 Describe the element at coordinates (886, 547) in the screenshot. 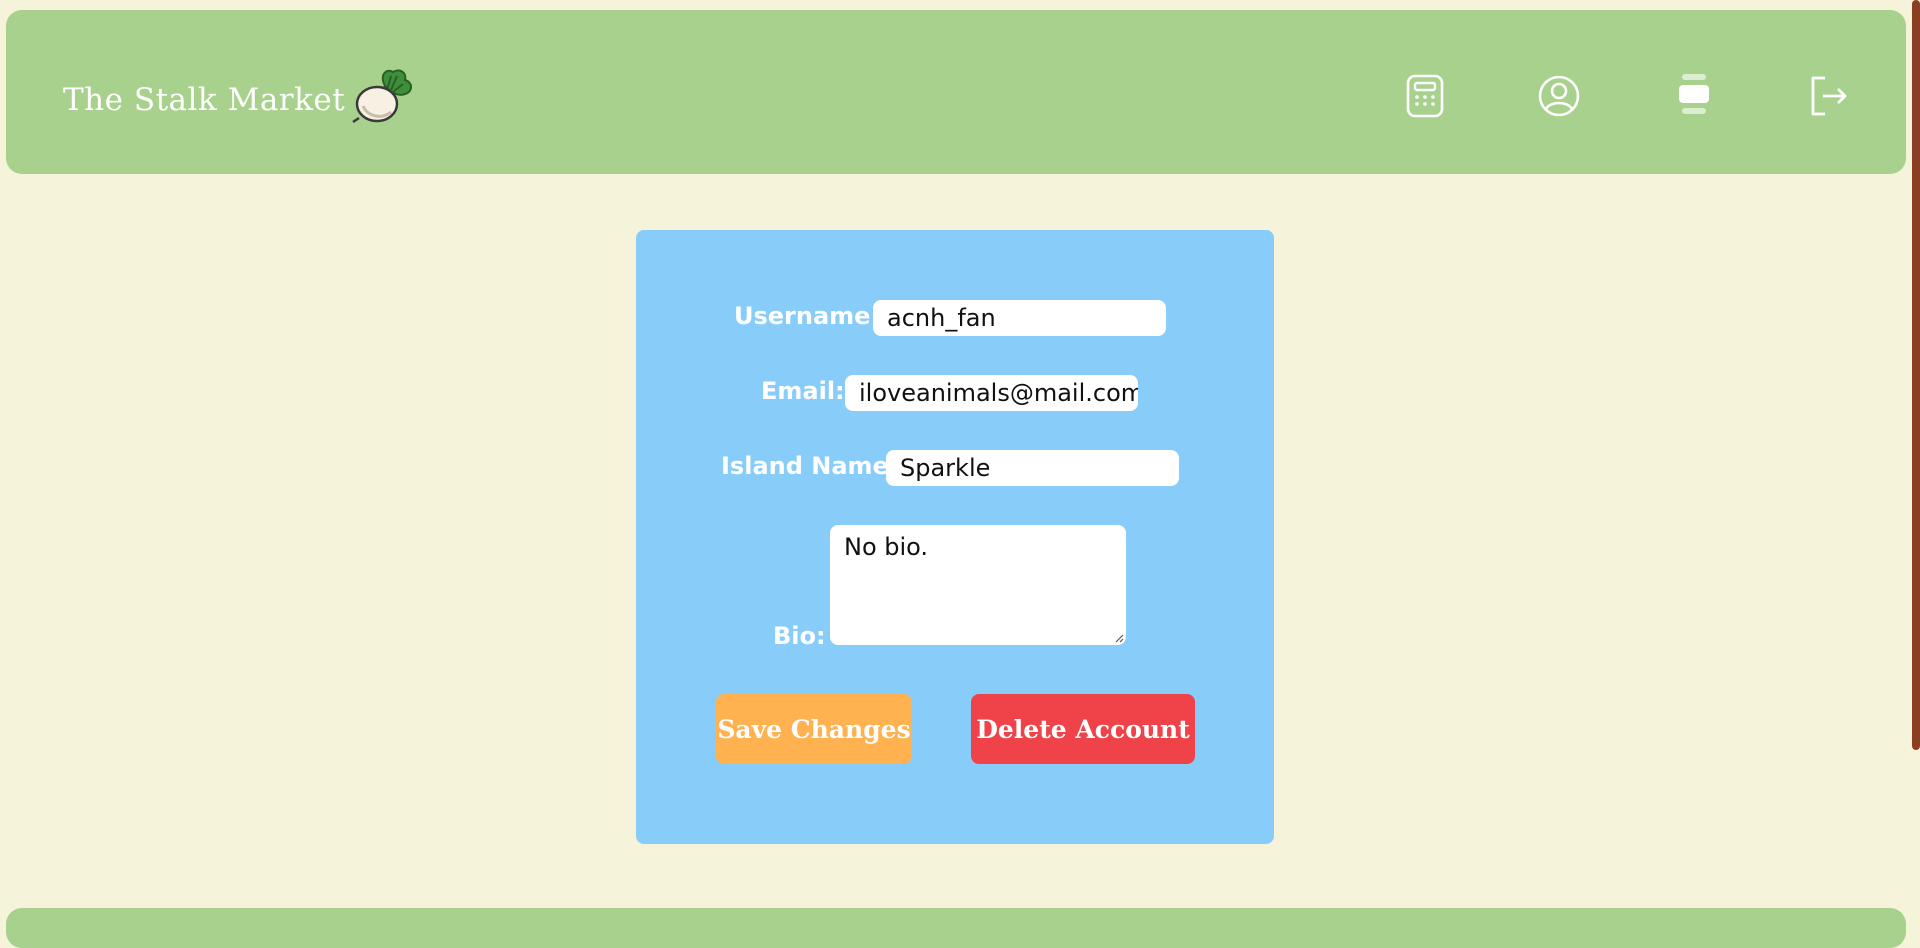

I see `bio-text: No bio.` at that location.